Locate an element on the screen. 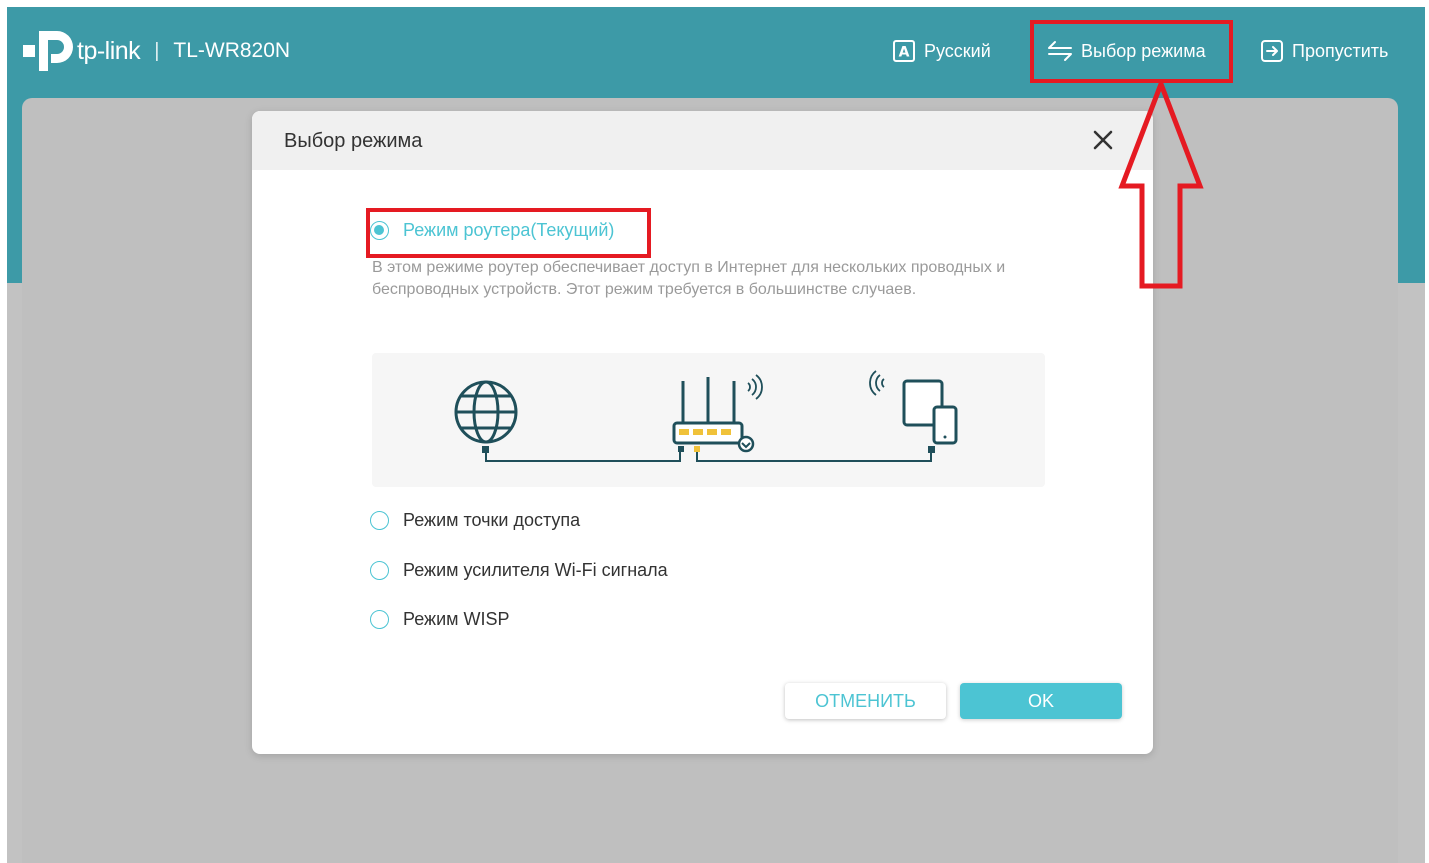  close-icon is located at coordinates (1103, 140).